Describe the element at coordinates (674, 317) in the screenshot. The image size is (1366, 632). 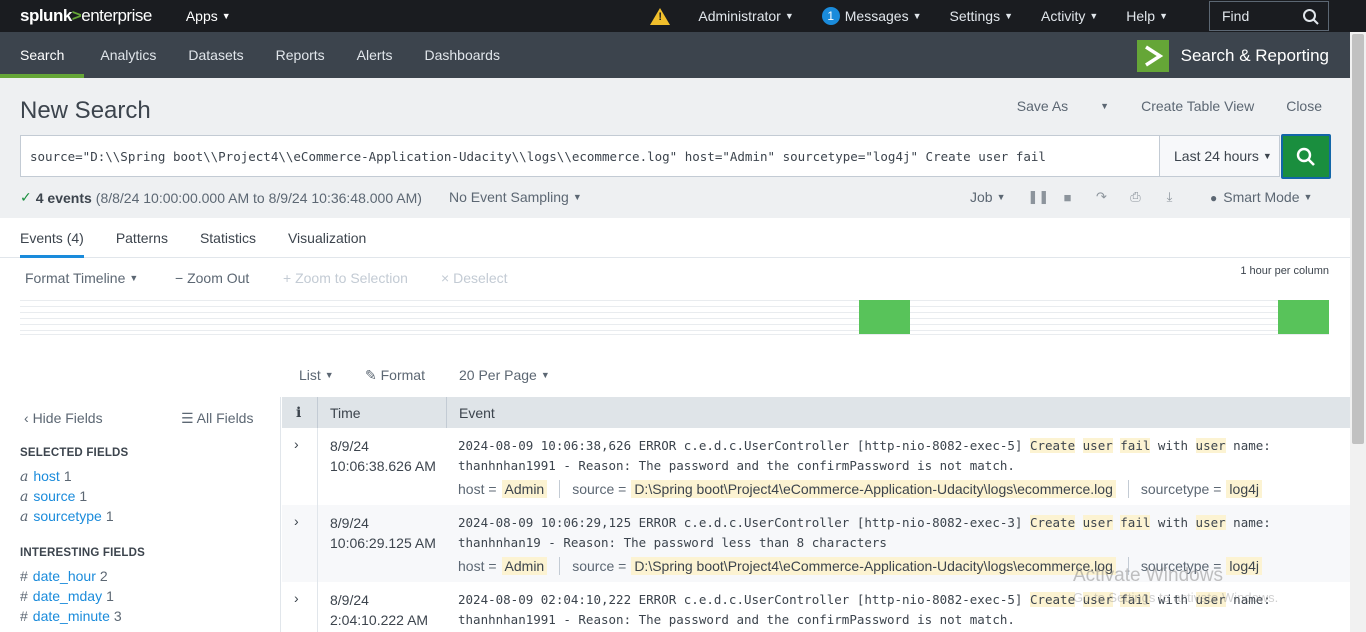
I see `timeline-chart` at that location.